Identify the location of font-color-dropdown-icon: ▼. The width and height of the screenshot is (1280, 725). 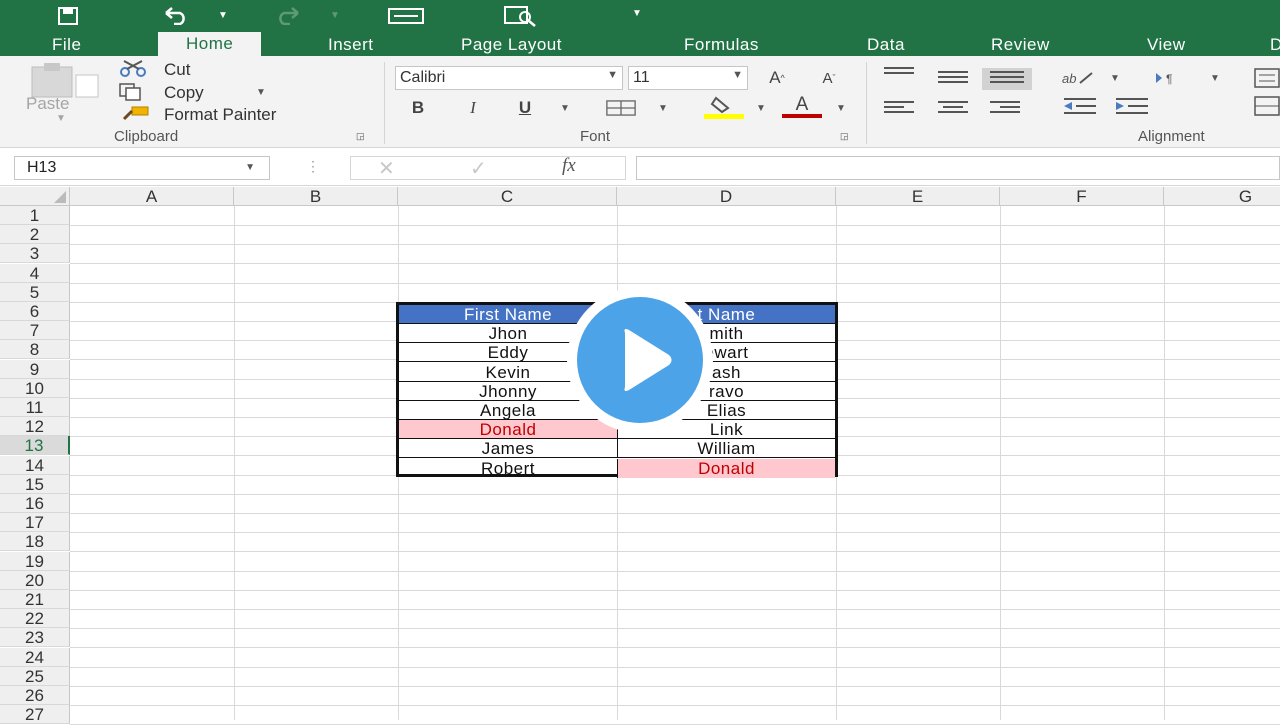
(841, 108).